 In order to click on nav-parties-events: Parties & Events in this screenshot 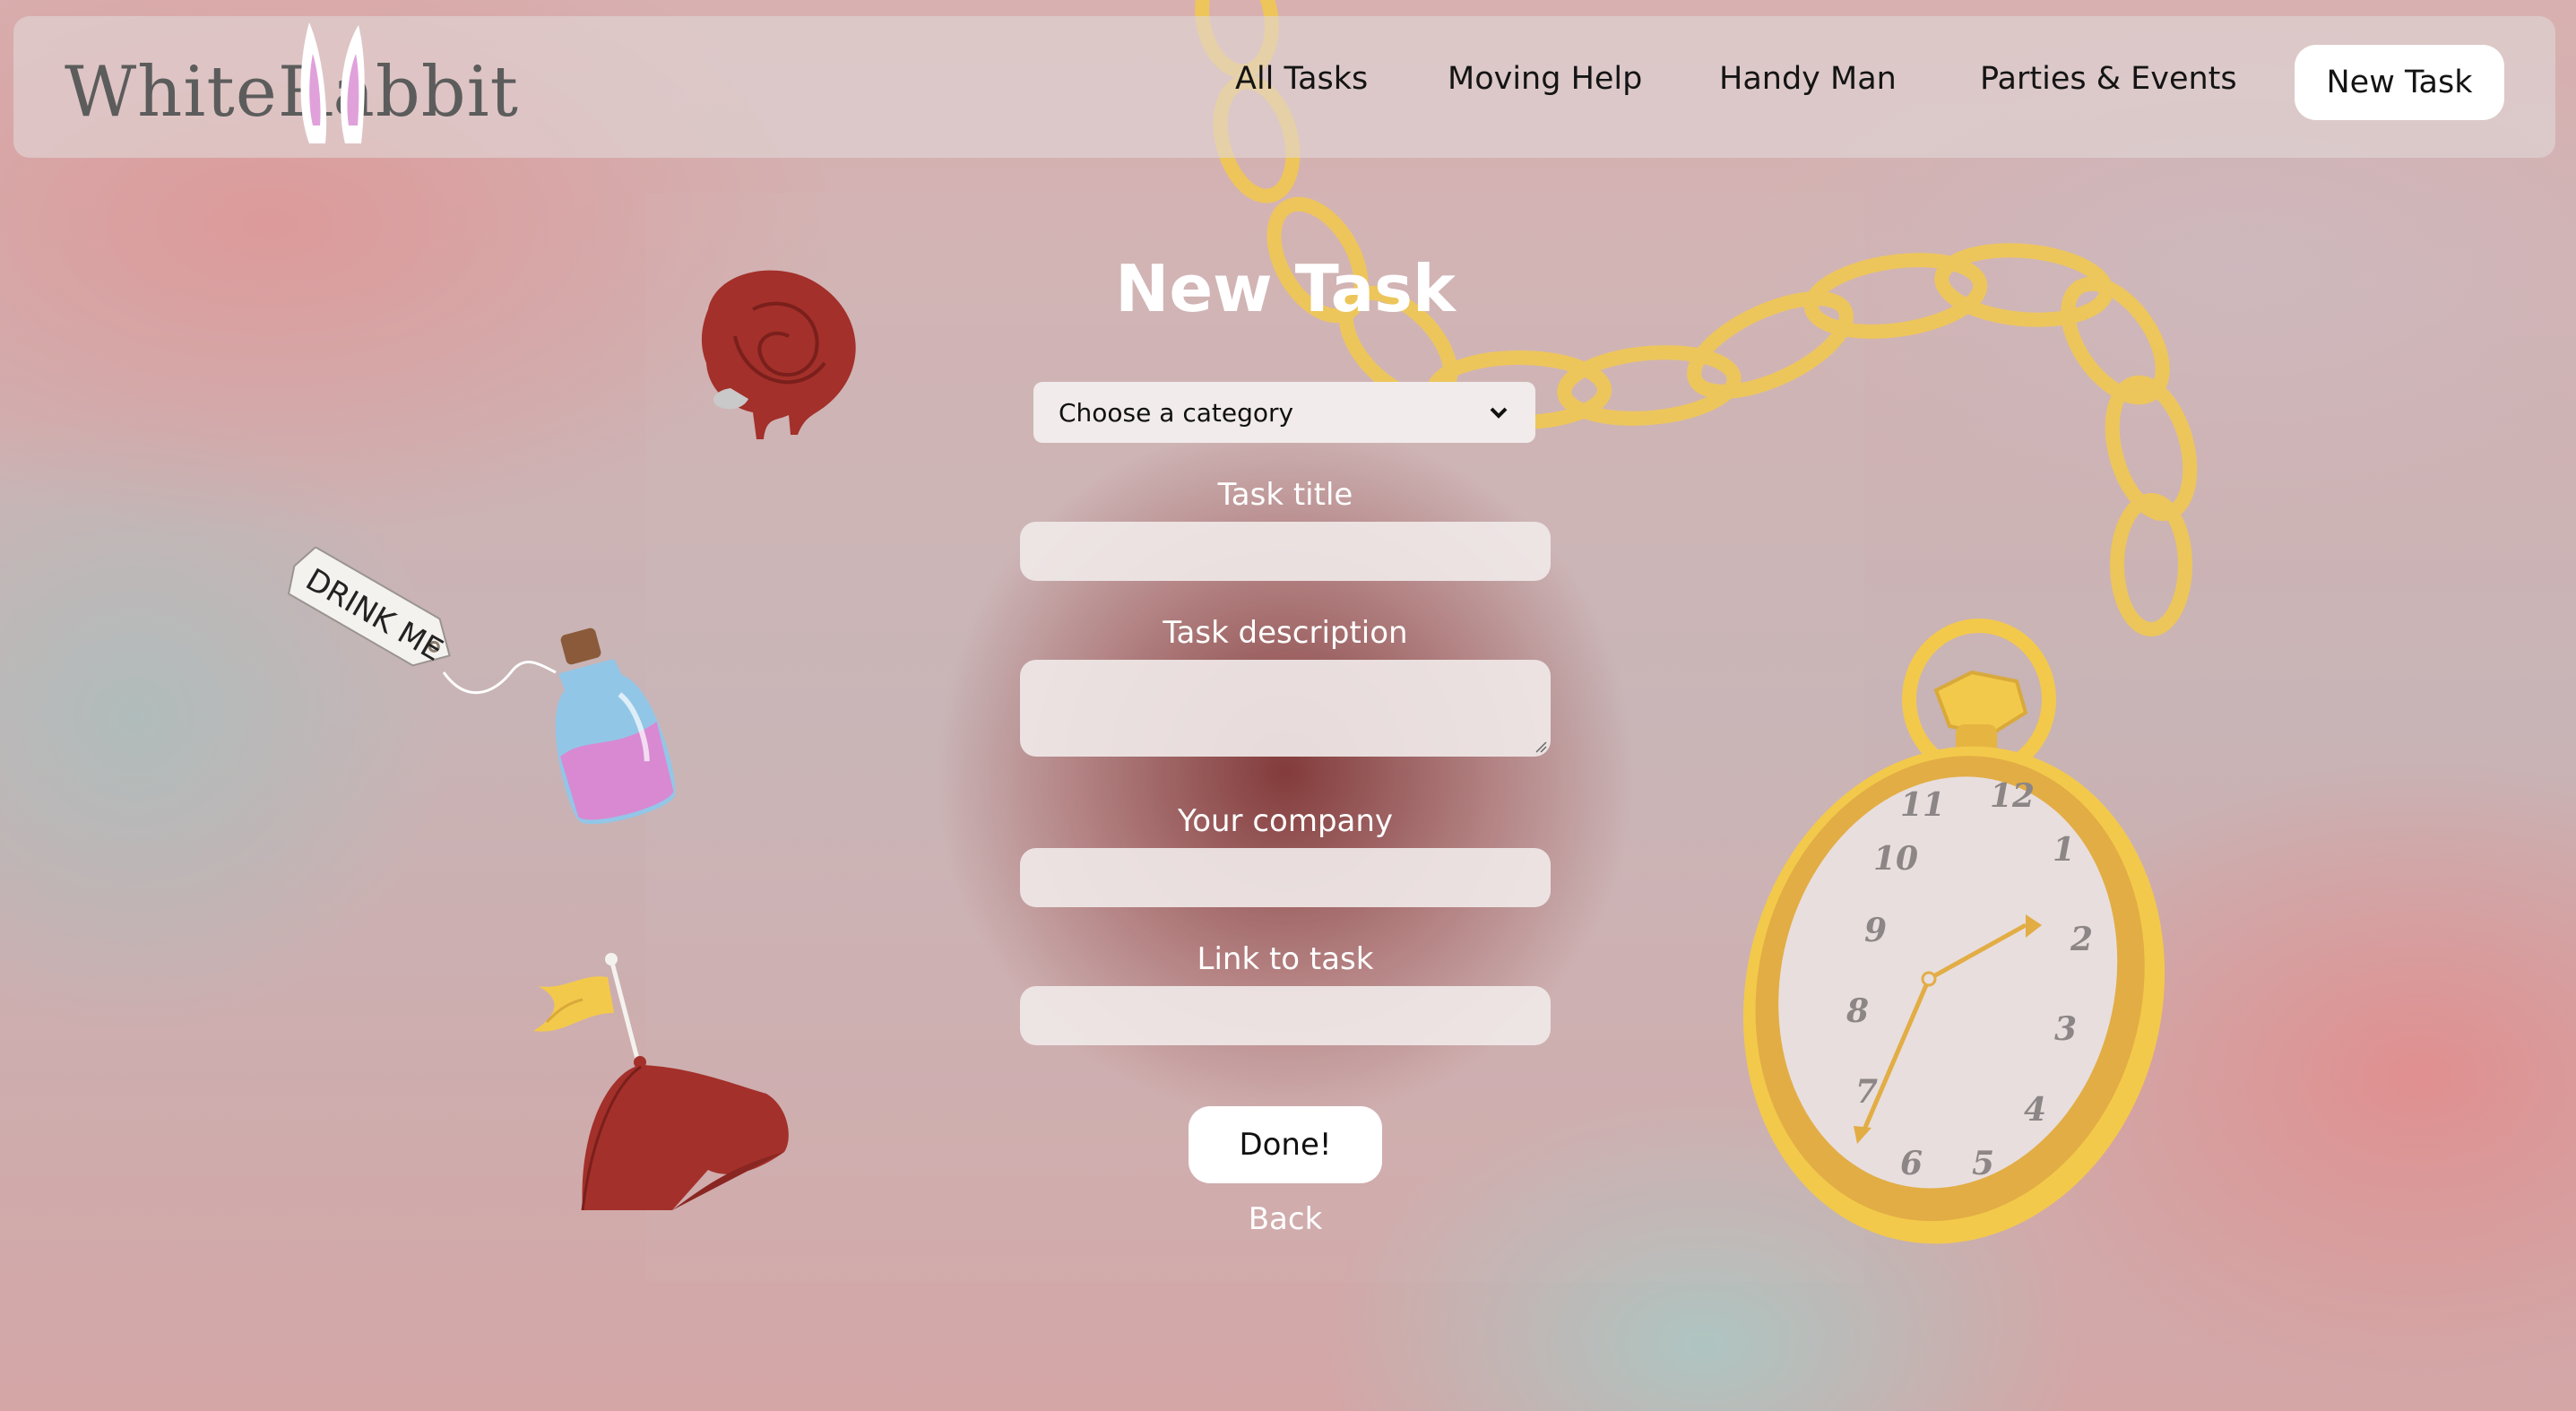, I will do `click(2108, 79)`.